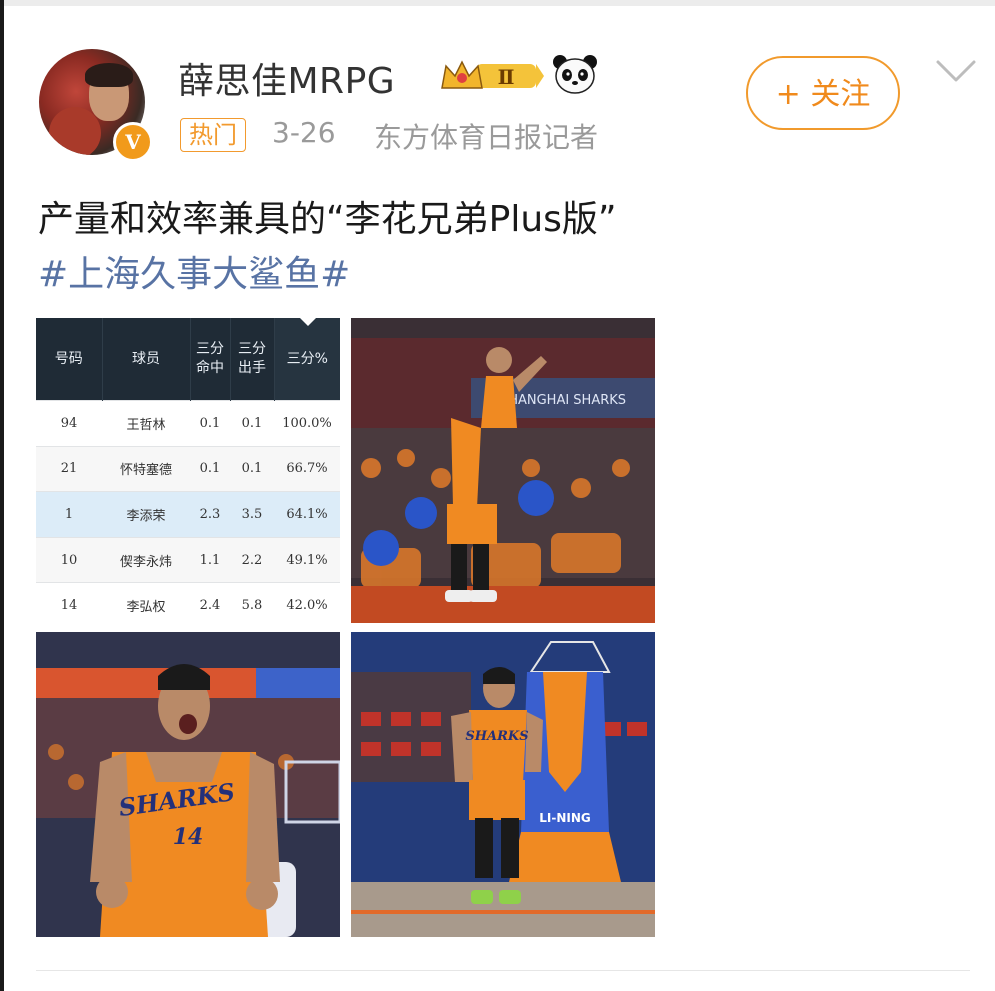 The height and width of the screenshot is (991, 995). I want to click on cell-3p-pct: 49.1%, so click(307, 559).